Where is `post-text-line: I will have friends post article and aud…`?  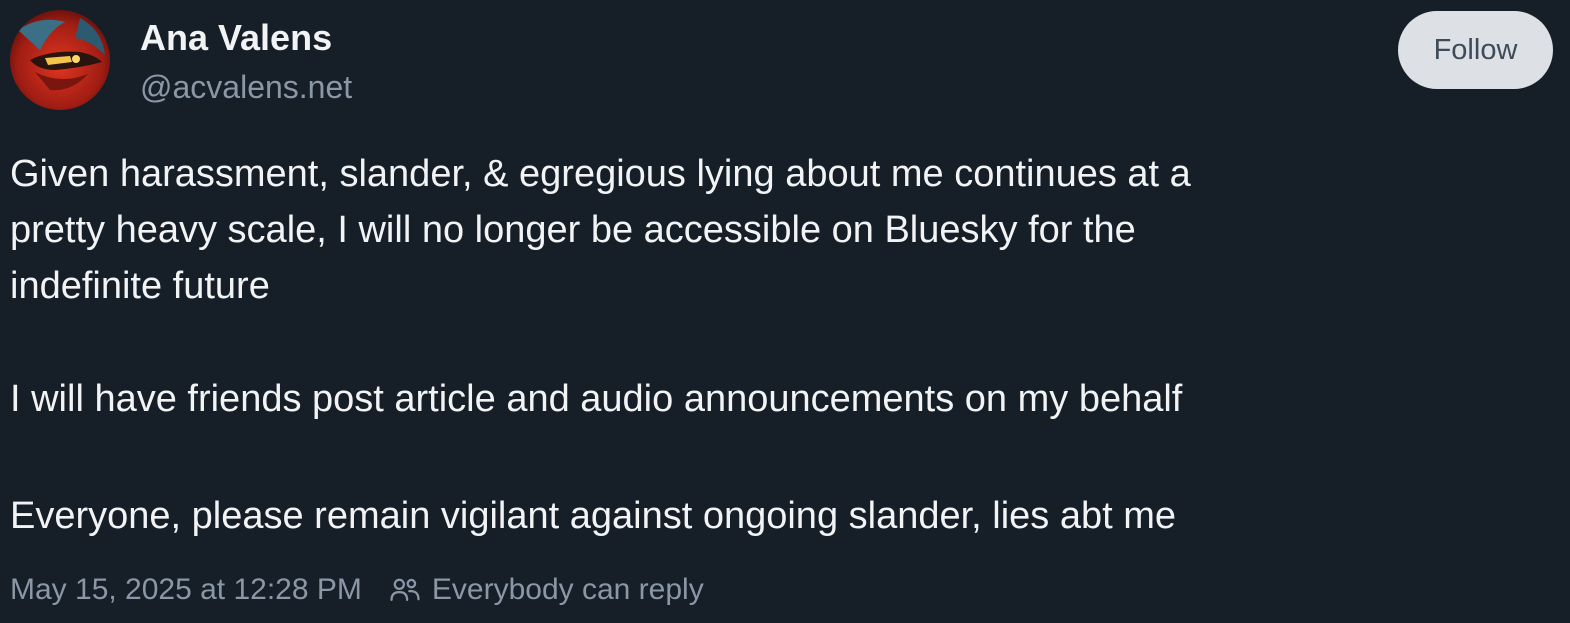
post-text-line: I will have friends post article and aud… is located at coordinates (596, 399).